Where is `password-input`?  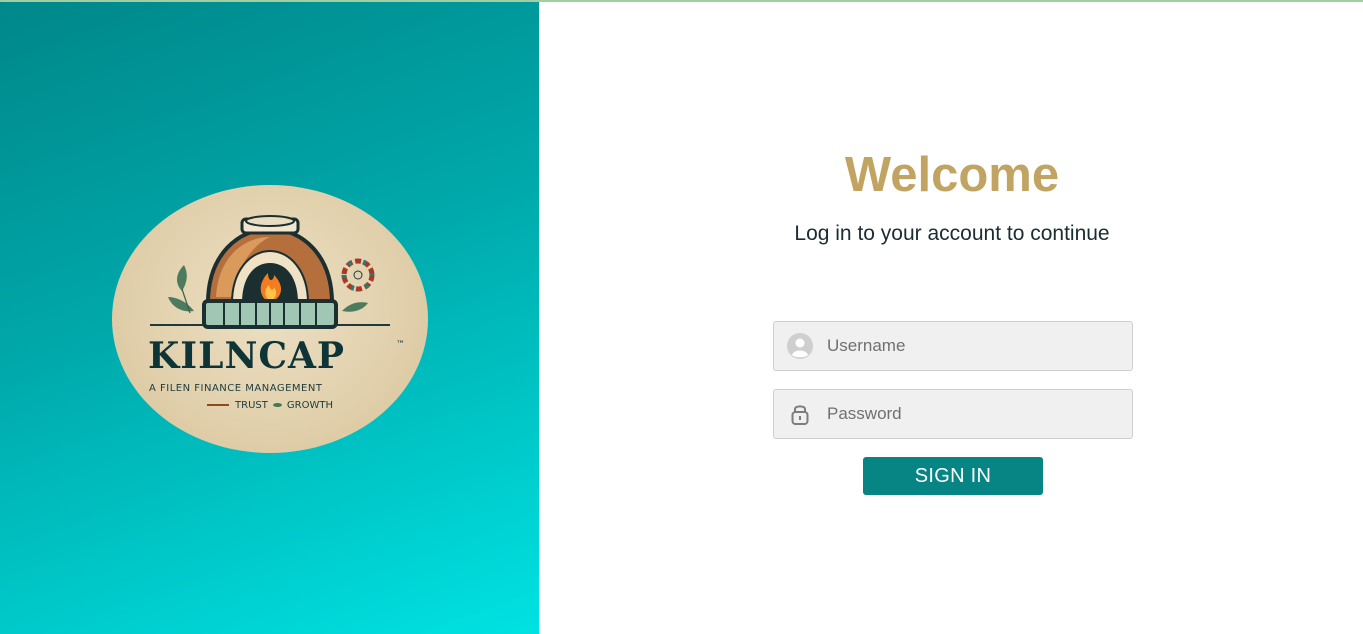 password-input is located at coordinates (977, 414).